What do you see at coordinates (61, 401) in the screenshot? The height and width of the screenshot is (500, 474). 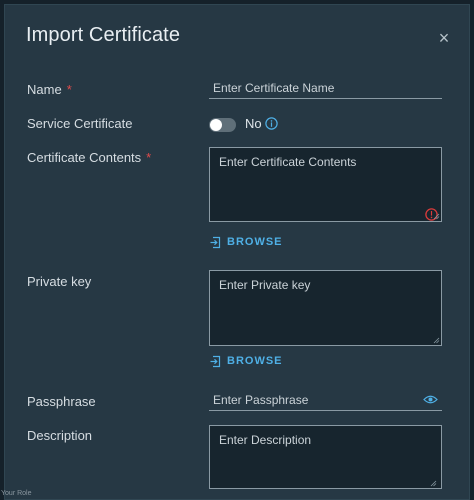 I see `passphrase-label: Passphrase` at bounding box center [61, 401].